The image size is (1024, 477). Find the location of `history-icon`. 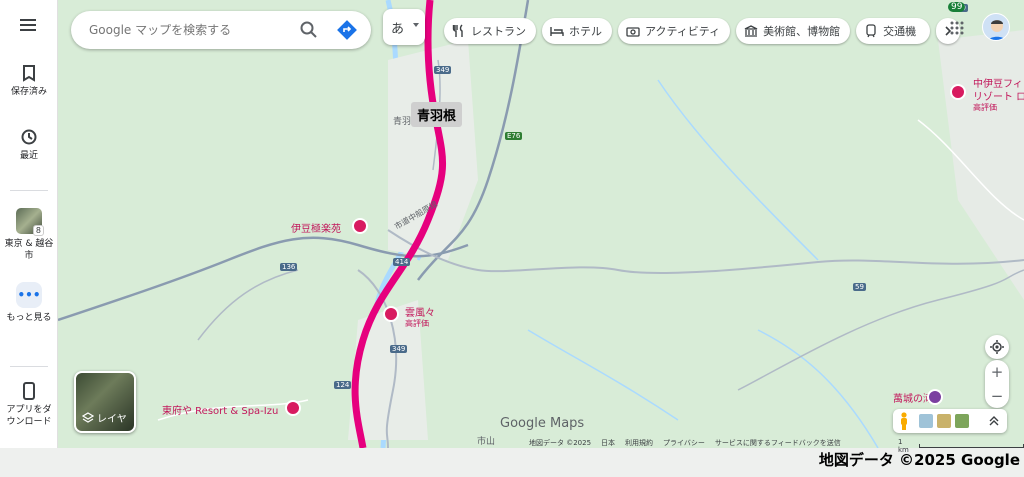

history-icon is located at coordinates (29, 137).